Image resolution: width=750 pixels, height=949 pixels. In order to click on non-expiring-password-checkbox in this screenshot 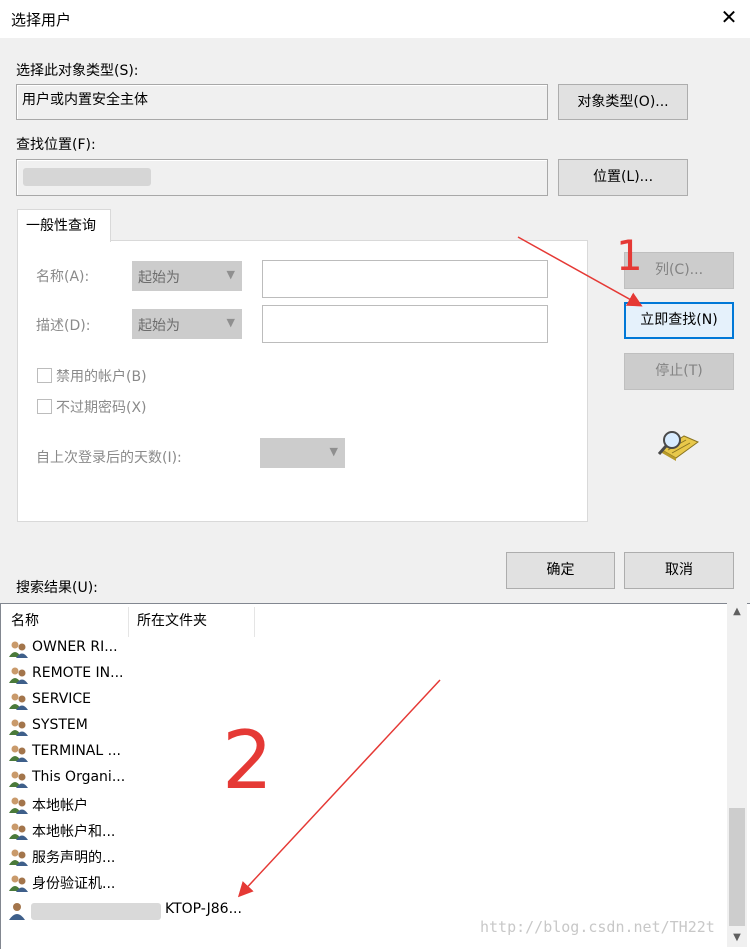, I will do `click(44, 406)`.